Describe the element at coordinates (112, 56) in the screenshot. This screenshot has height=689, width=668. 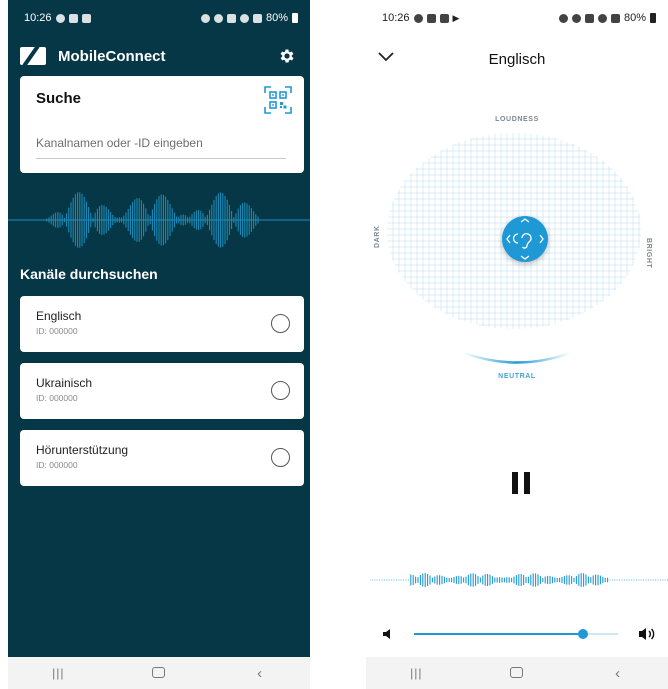
I see `app-title: MobileConnect` at that location.